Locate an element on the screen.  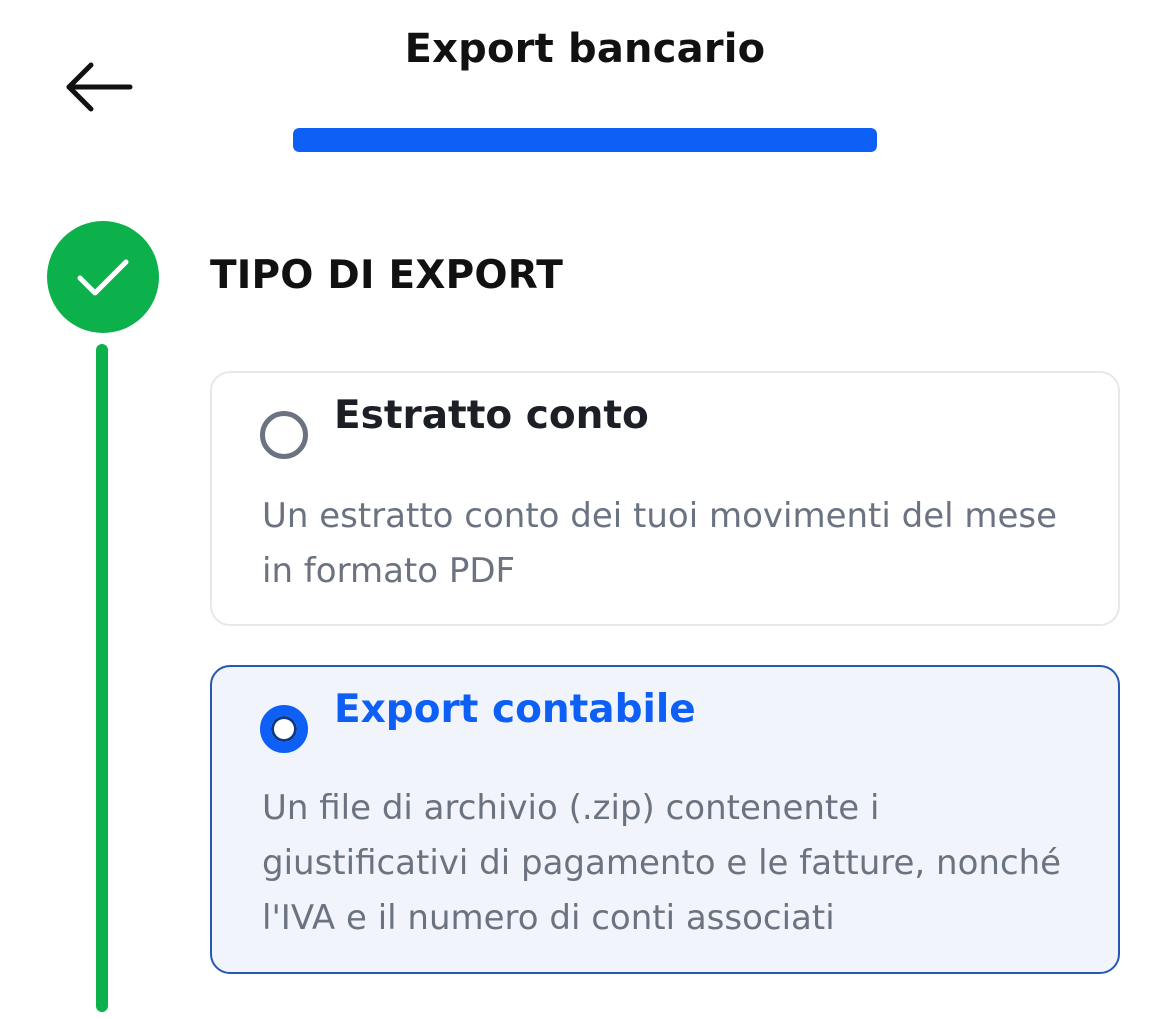
progress-bar is located at coordinates (585, 140).